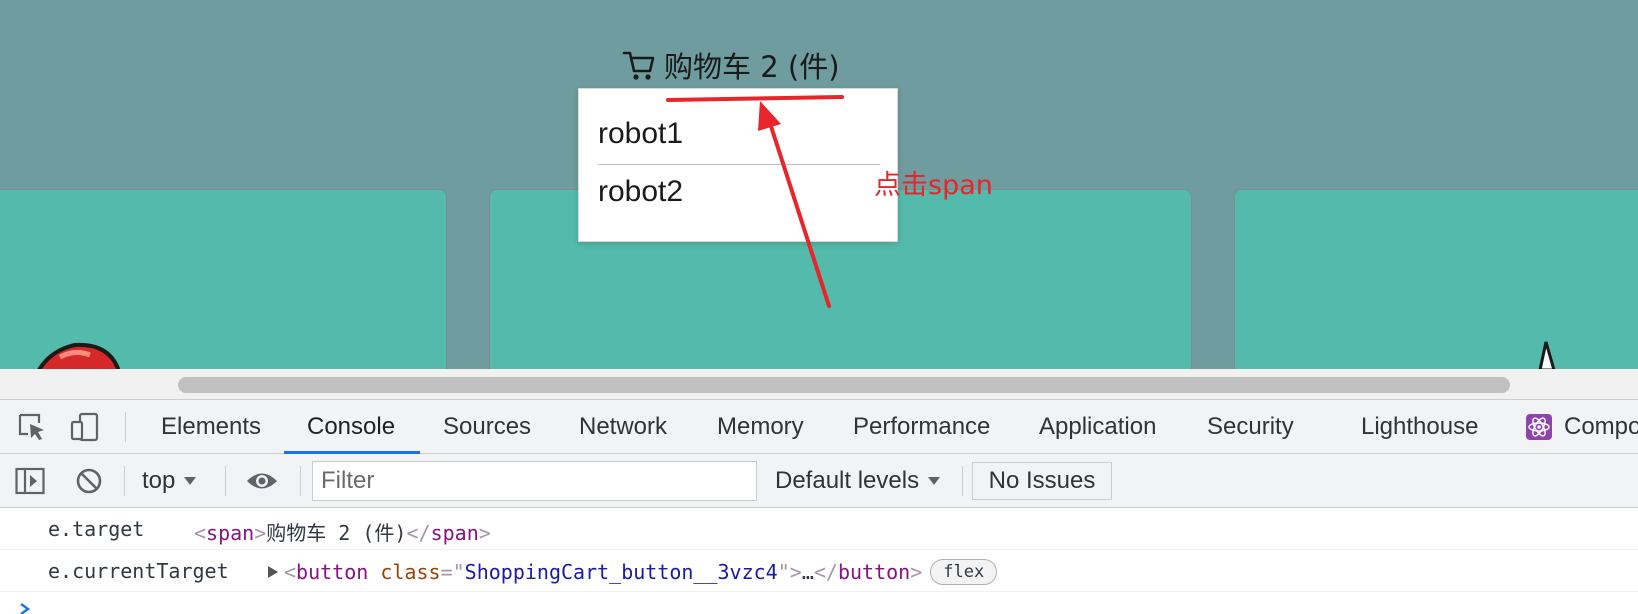 This screenshot has width=1638, height=614. I want to click on scrollbar-thumb, so click(844, 385).